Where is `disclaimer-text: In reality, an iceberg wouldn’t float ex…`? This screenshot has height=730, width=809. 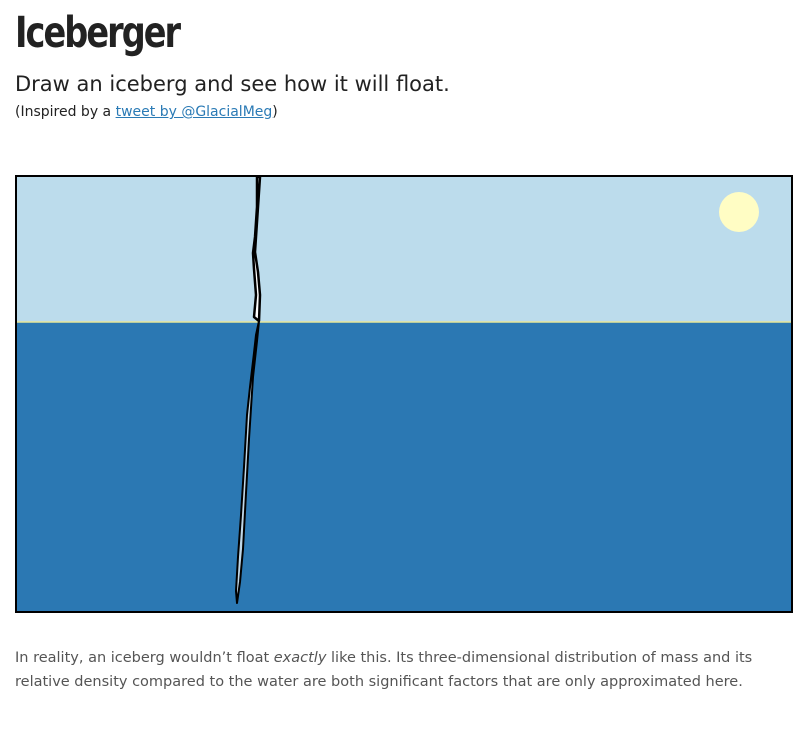 disclaimer-text: In reality, an iceberg wouldn’t float ex… is located at coordinates (405, 670).